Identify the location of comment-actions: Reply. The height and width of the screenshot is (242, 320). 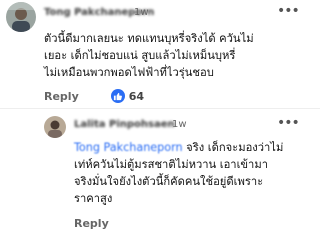
(107, 223).